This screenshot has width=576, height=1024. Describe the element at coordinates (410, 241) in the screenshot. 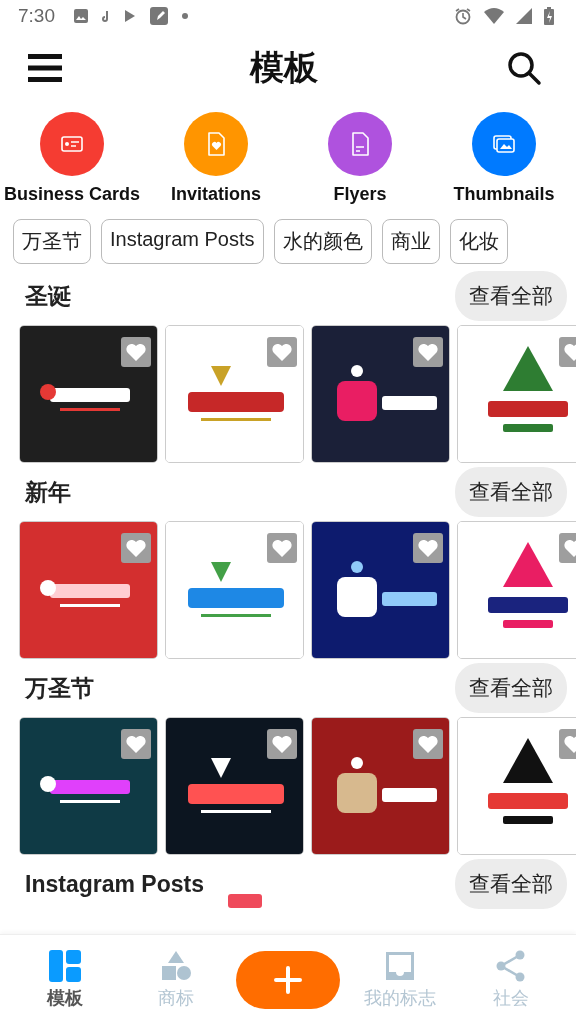

I see `filter-chip: 商业` at that location.